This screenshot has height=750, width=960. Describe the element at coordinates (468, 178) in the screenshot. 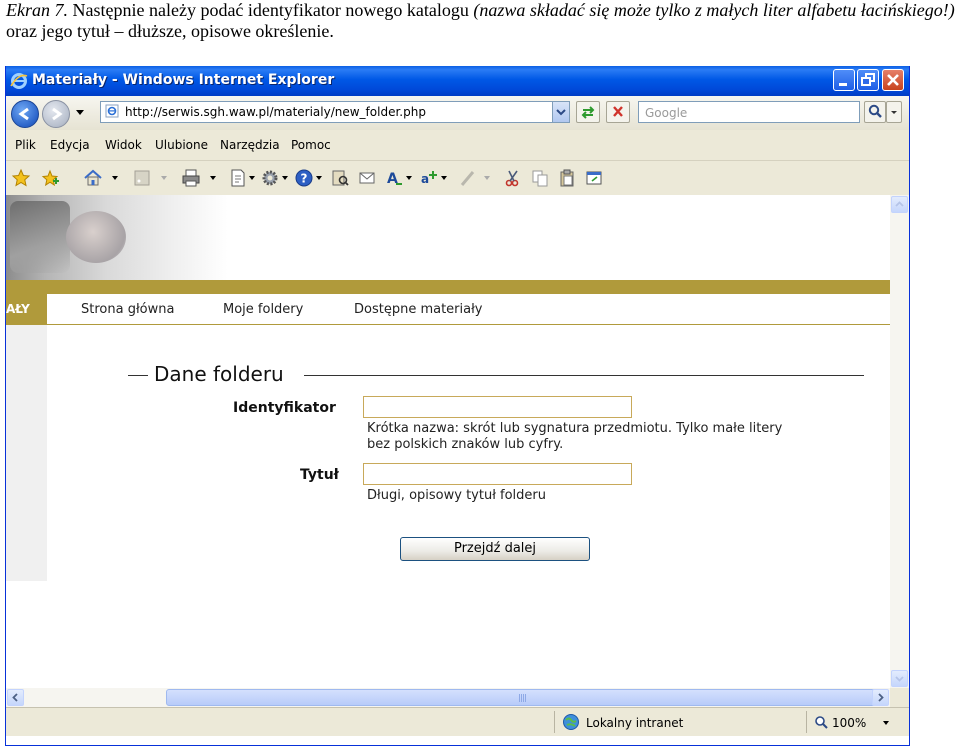

I see `edit-pencil-icon` at that location.